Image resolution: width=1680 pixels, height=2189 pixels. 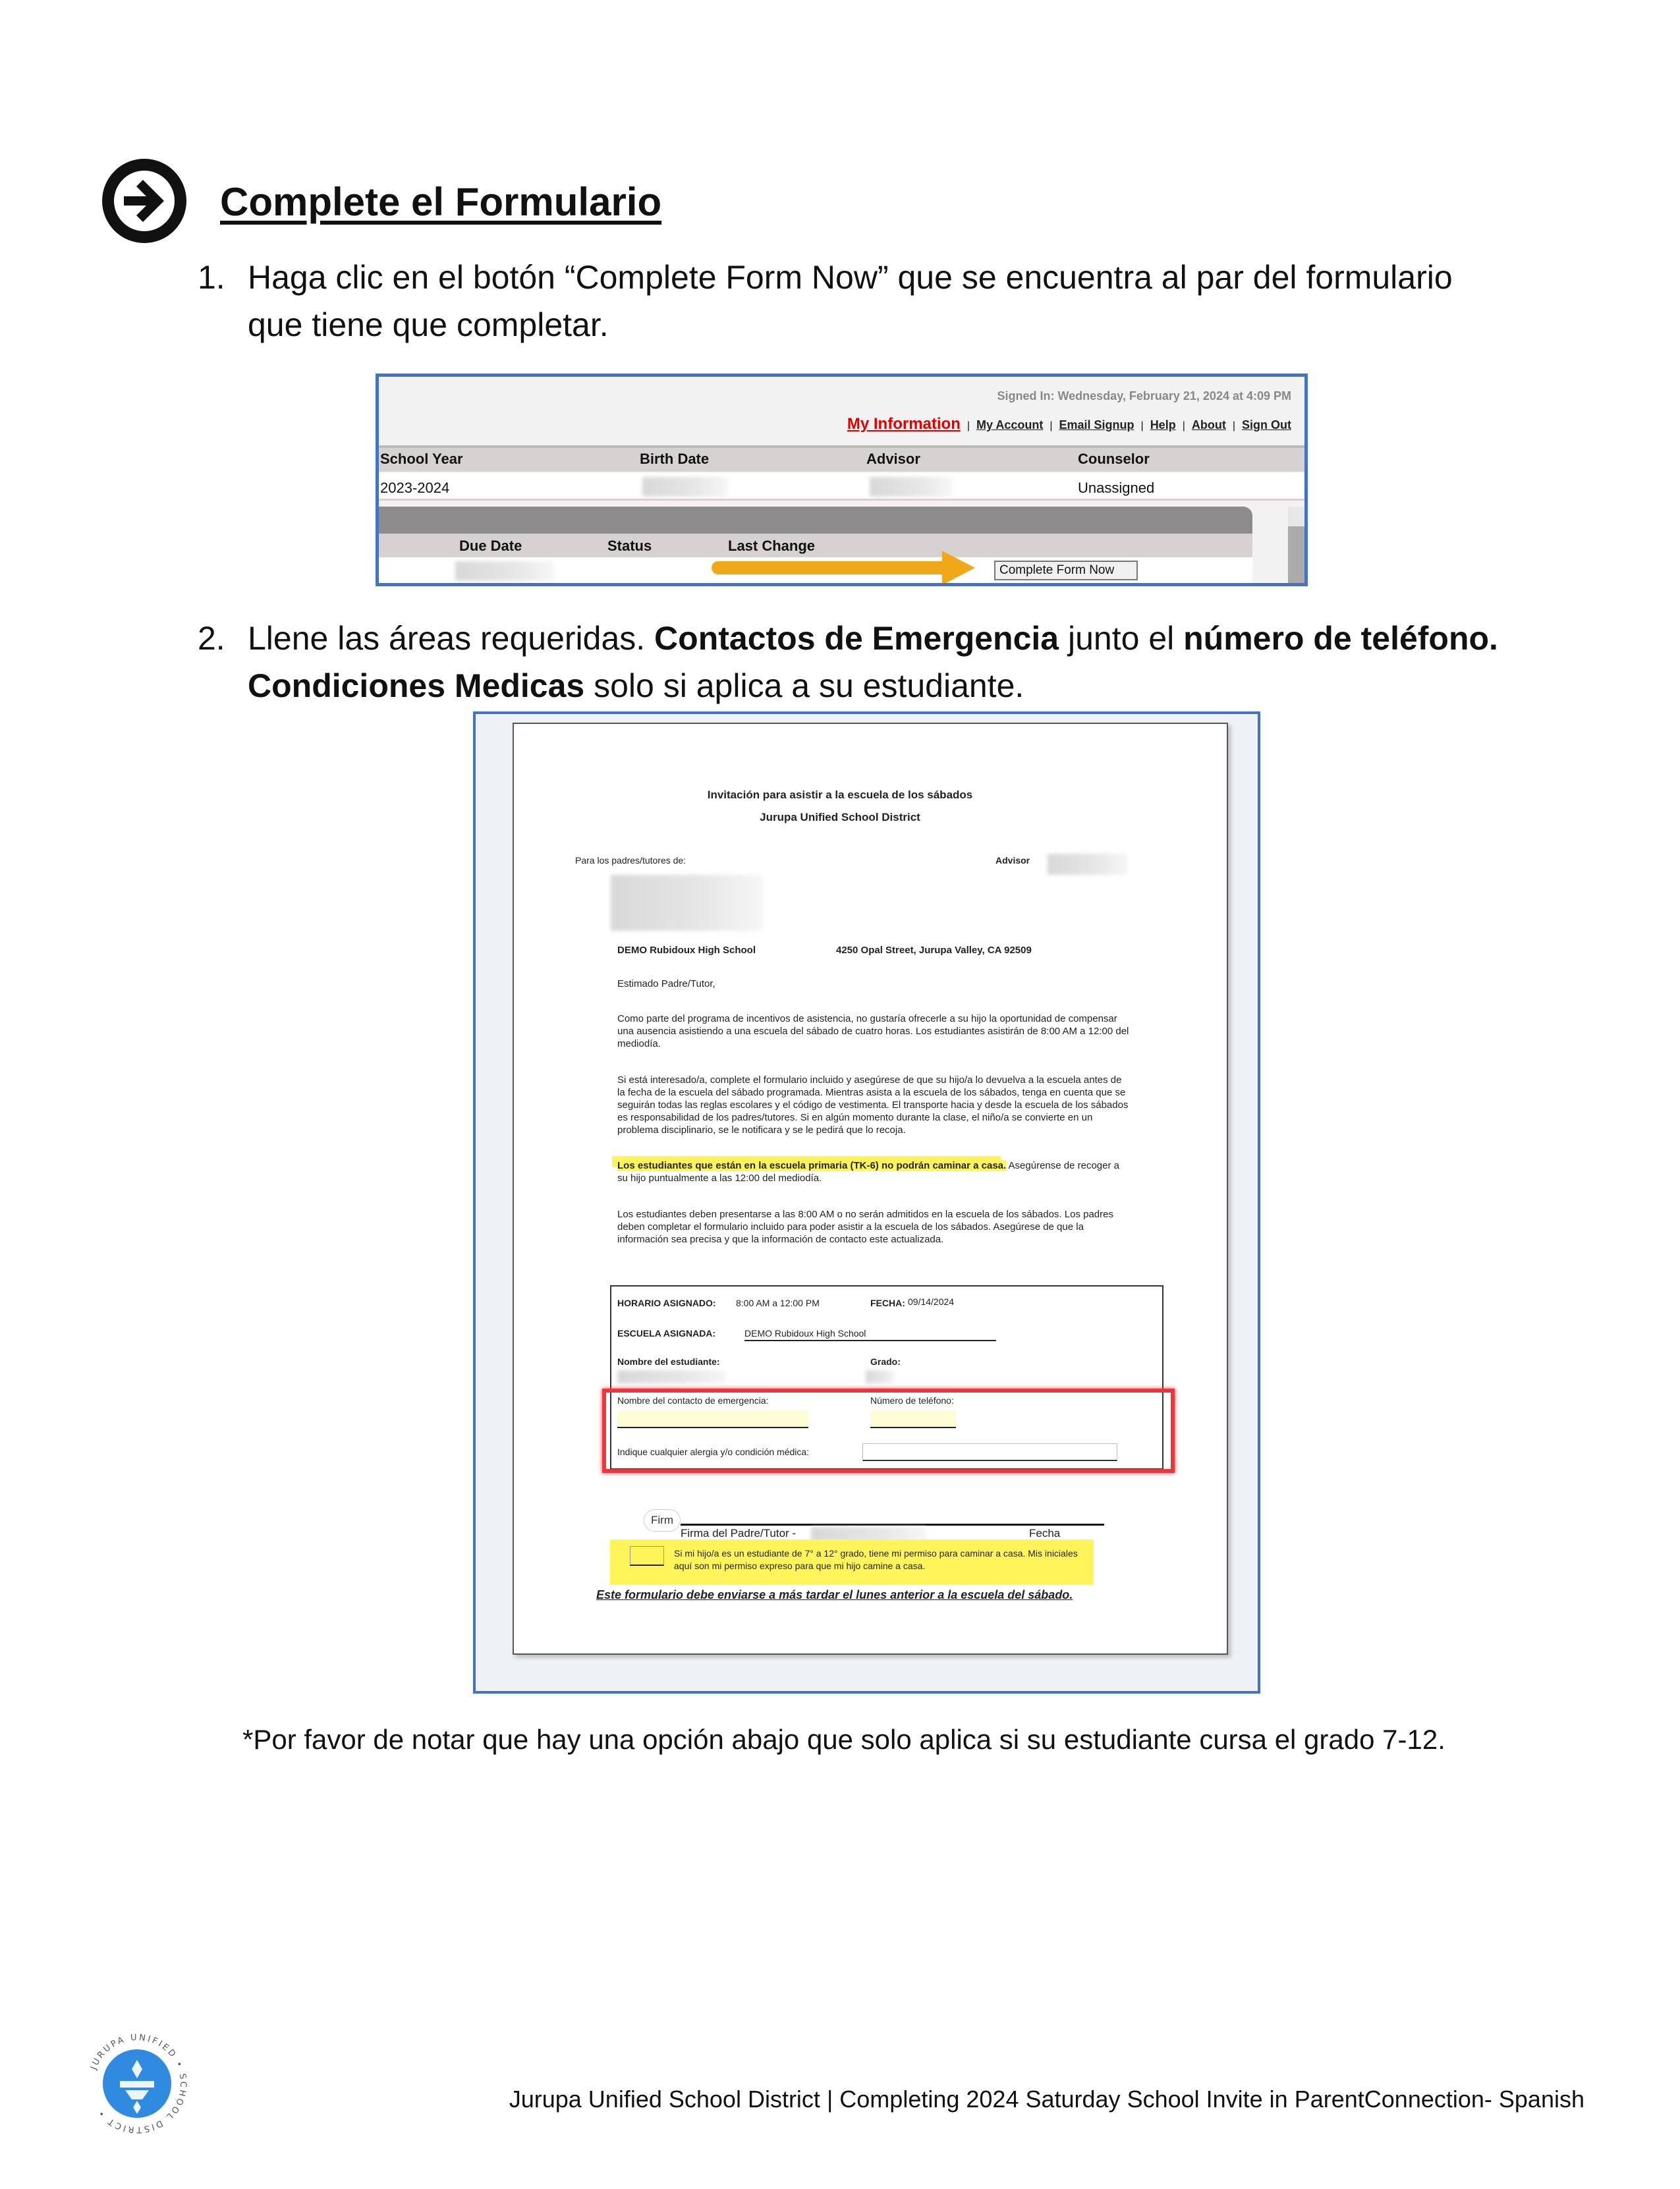 What do you see at coordinates (840, 817) in the screenshot?
I see `form-district: Jurupa Unified School District` at bounding box center [840, 817].